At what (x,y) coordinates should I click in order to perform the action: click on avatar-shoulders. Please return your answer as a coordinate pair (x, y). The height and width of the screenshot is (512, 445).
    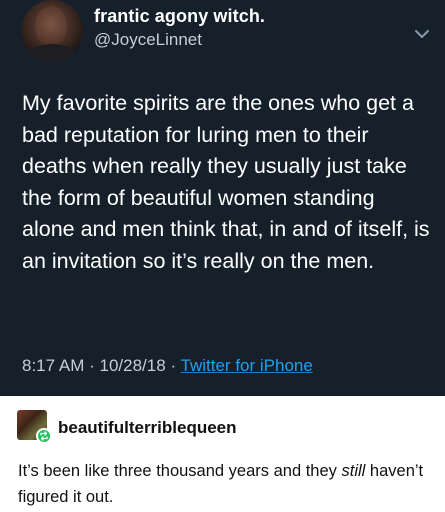
    Looking at the image, I should click on (52, 53).